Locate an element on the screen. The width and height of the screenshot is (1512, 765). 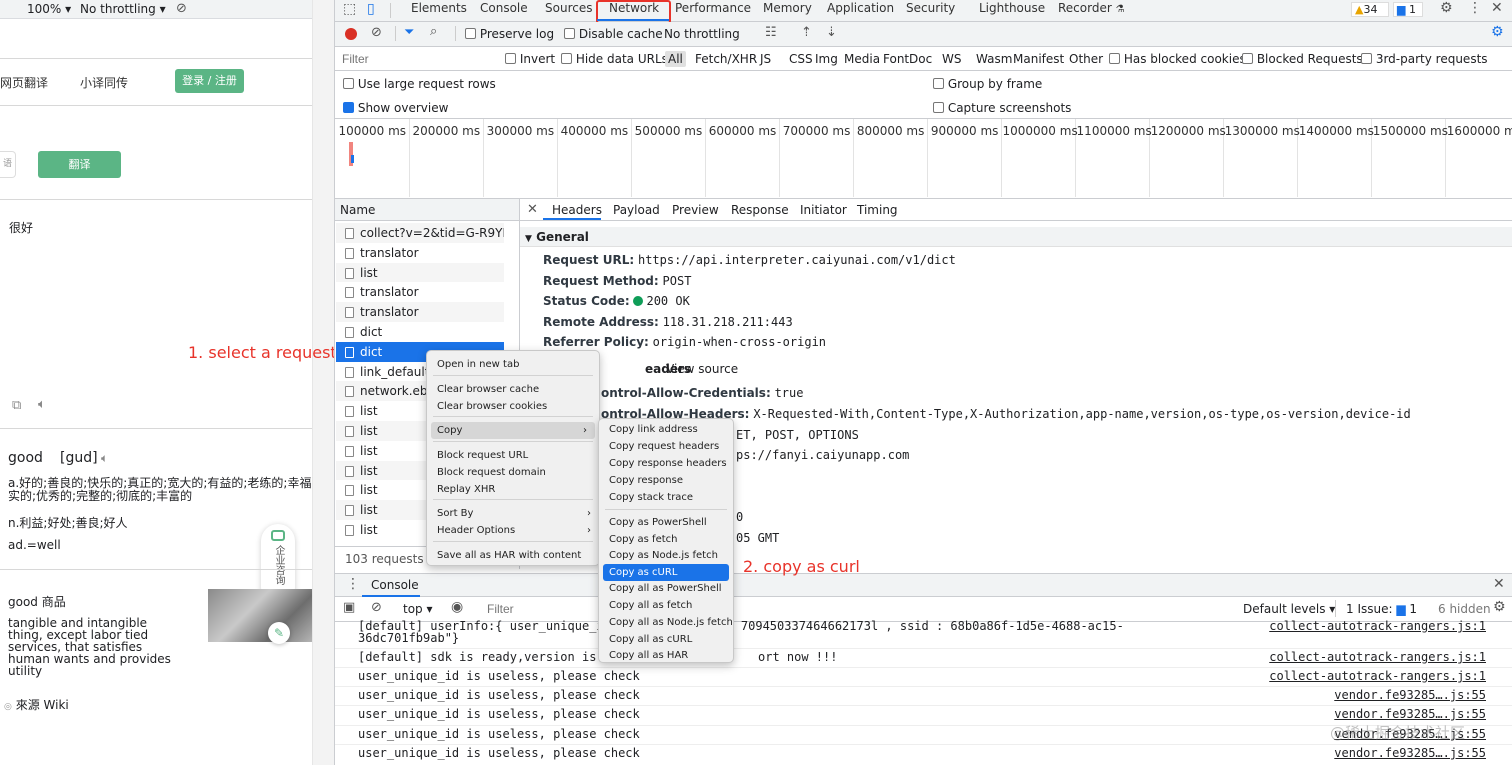
zoom-select: 100% ▾ is located at coordinates (49, 9).